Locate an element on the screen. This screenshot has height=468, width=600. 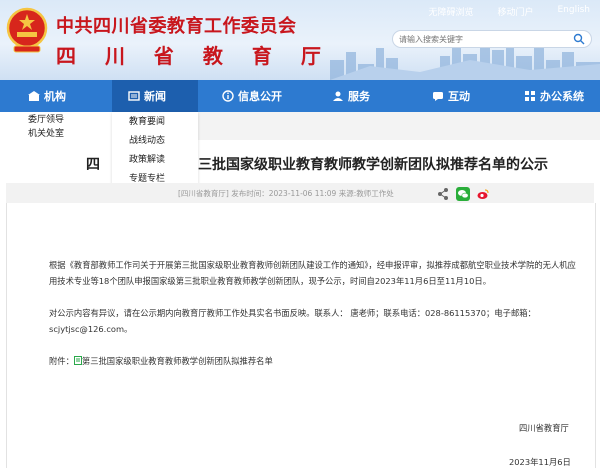
nav-news: 新闻 is located at coordinates (155, 96).